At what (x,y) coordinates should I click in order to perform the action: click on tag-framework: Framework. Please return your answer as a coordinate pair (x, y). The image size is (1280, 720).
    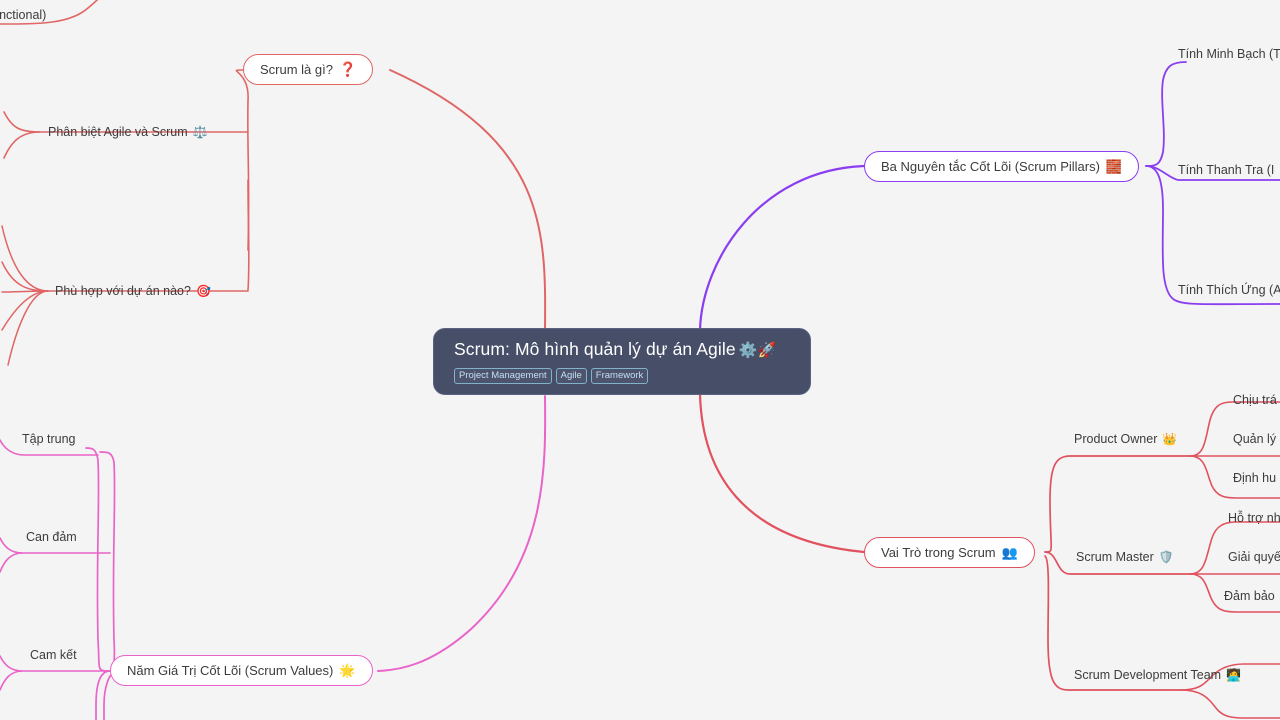
    Looking at the image, I should click on (619, 376).